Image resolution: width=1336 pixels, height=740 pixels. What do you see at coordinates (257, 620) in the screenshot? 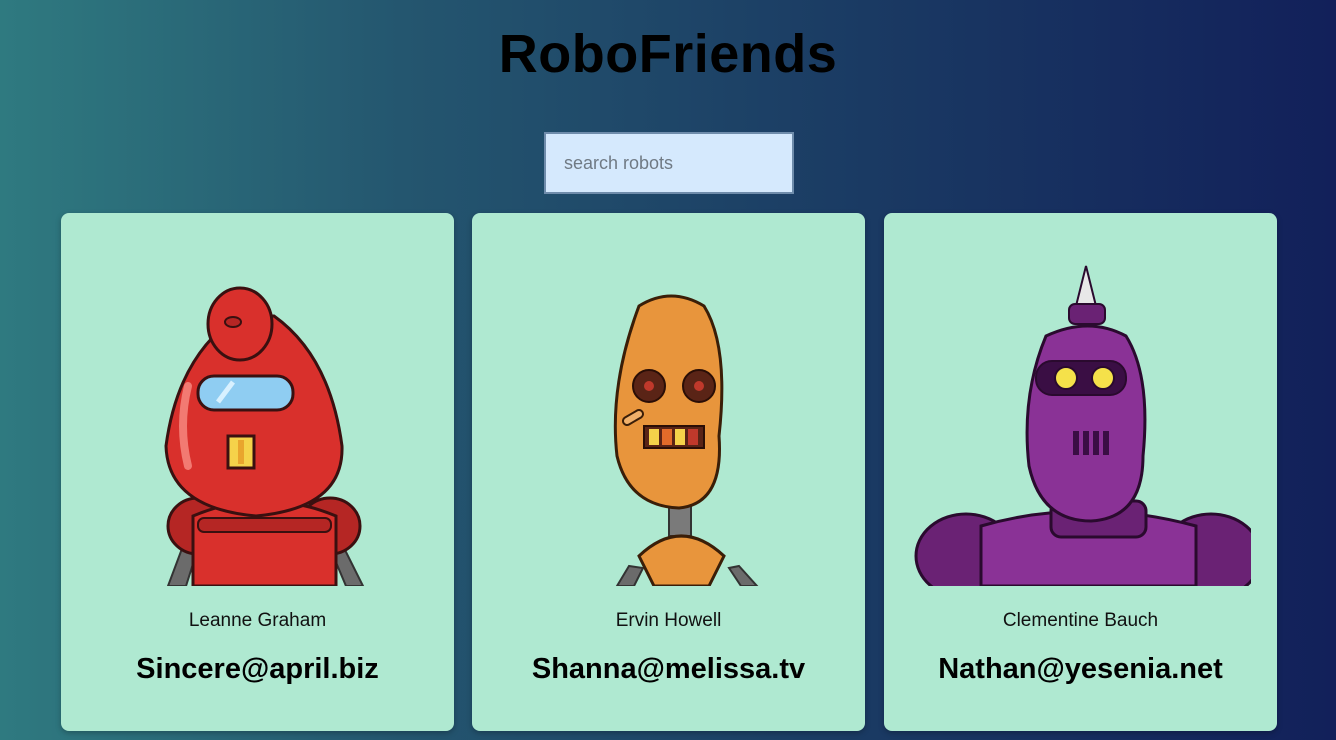
I see `robot-name: Leanne Graham` at bounding box center [257, 620].